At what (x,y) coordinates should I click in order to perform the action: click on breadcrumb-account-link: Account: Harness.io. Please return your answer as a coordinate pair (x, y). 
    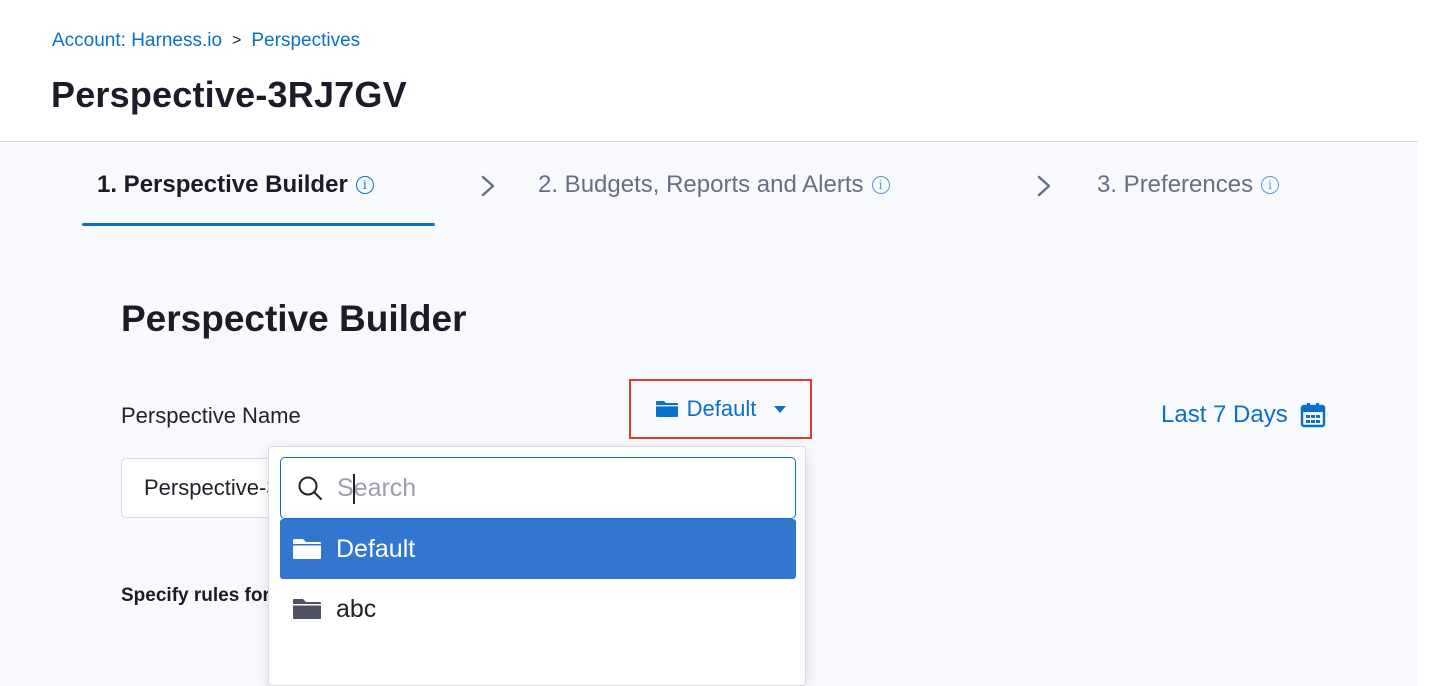
    Looking at the image, I should click on (137, 41).